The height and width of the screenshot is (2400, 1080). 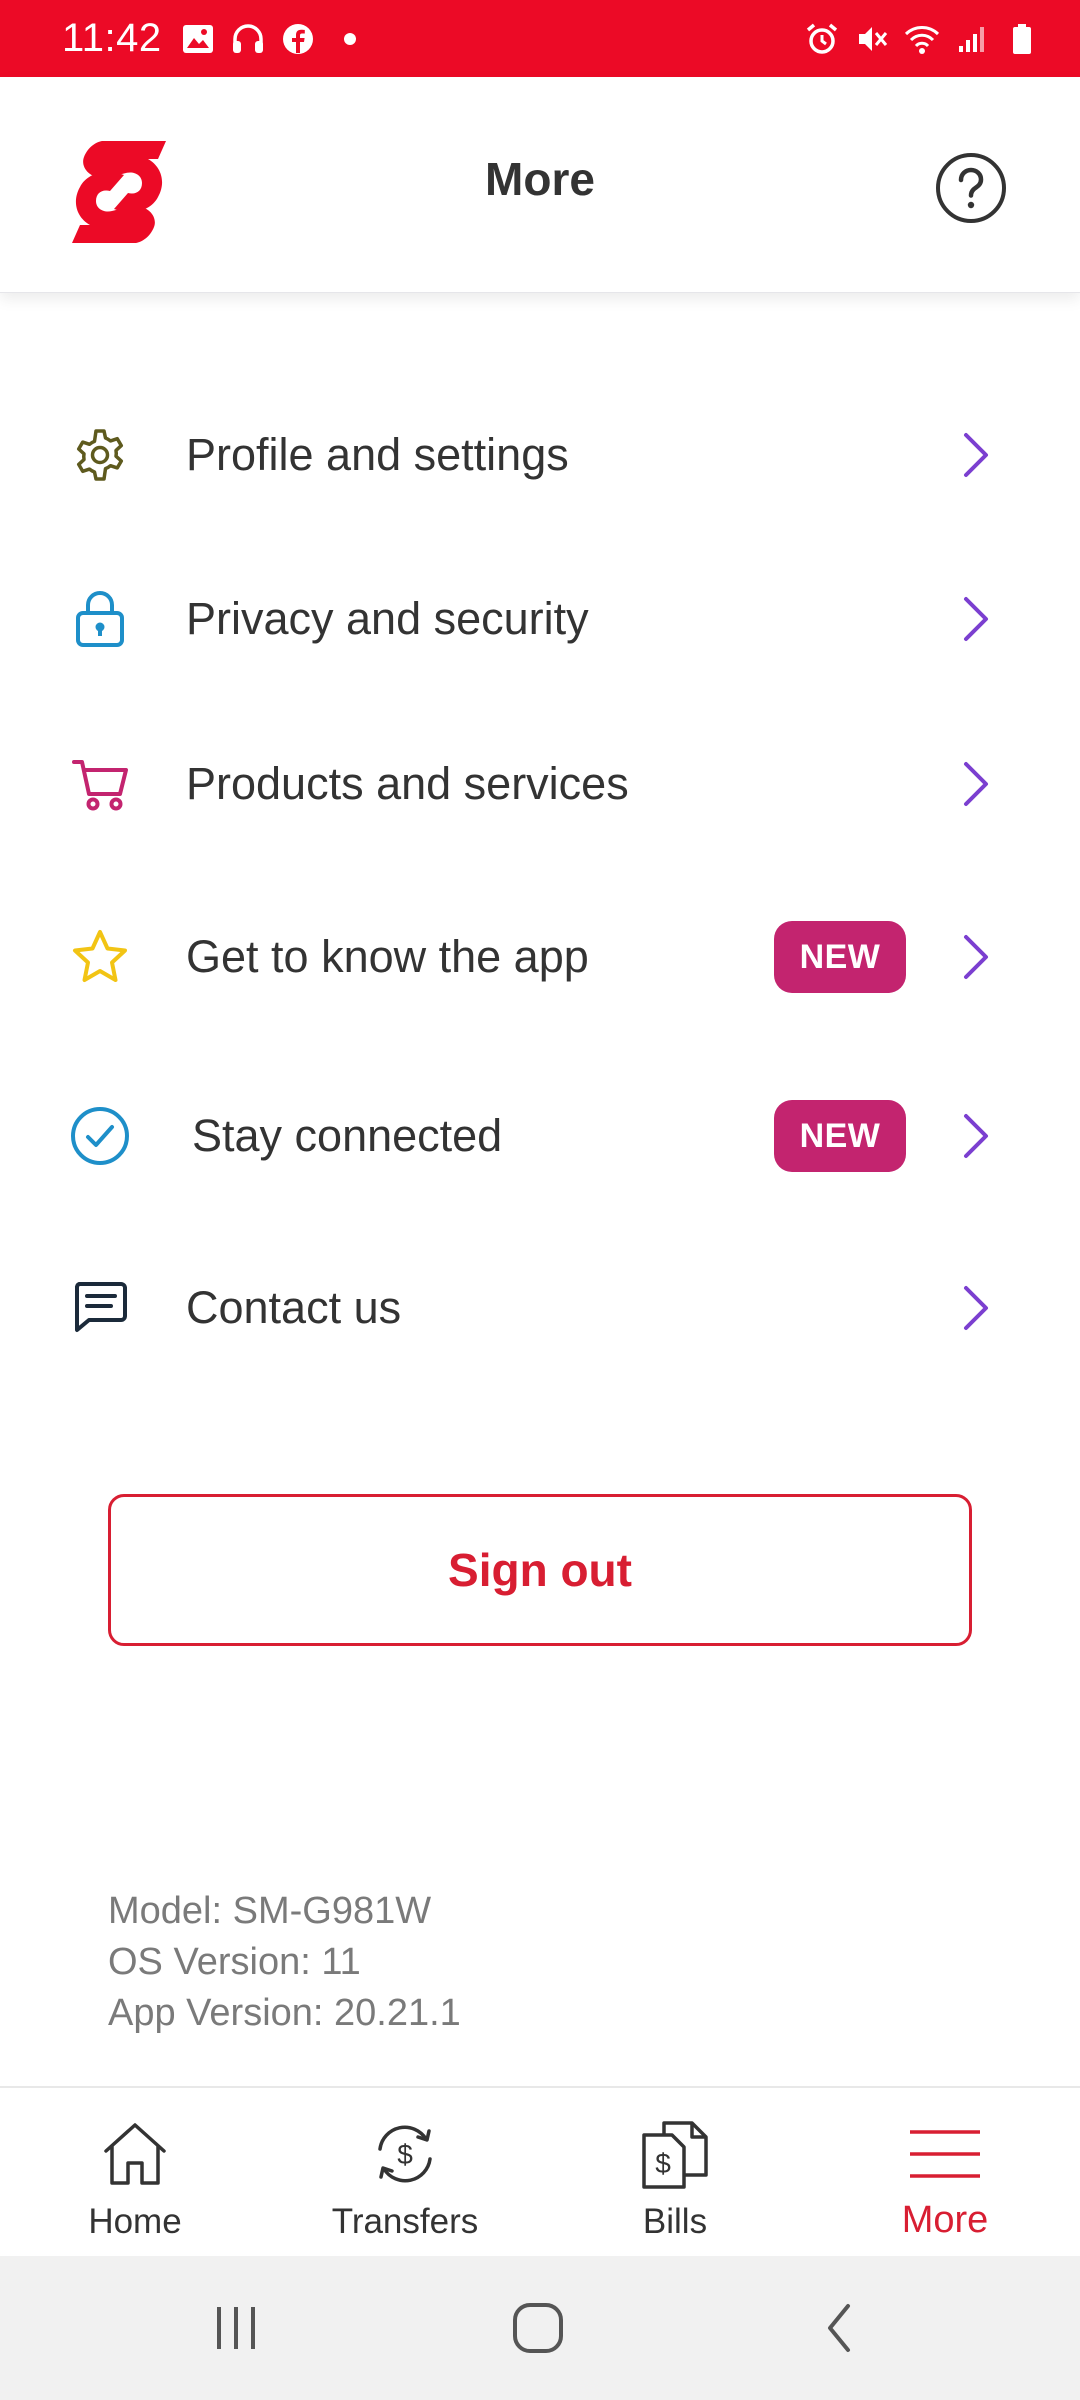 I want to click on status-bar: 11:42, so click(x=540, y=38).